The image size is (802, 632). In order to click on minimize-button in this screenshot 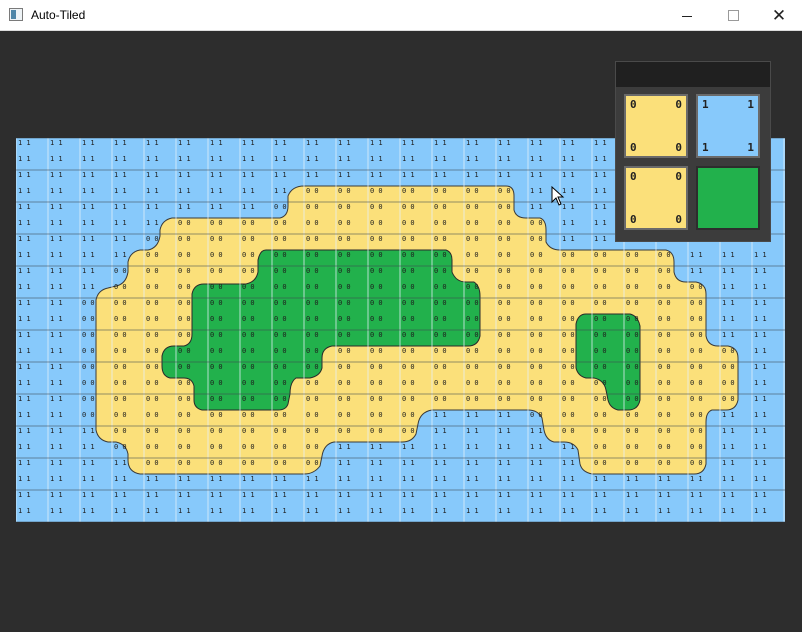, I will do `click(687, 15)`.